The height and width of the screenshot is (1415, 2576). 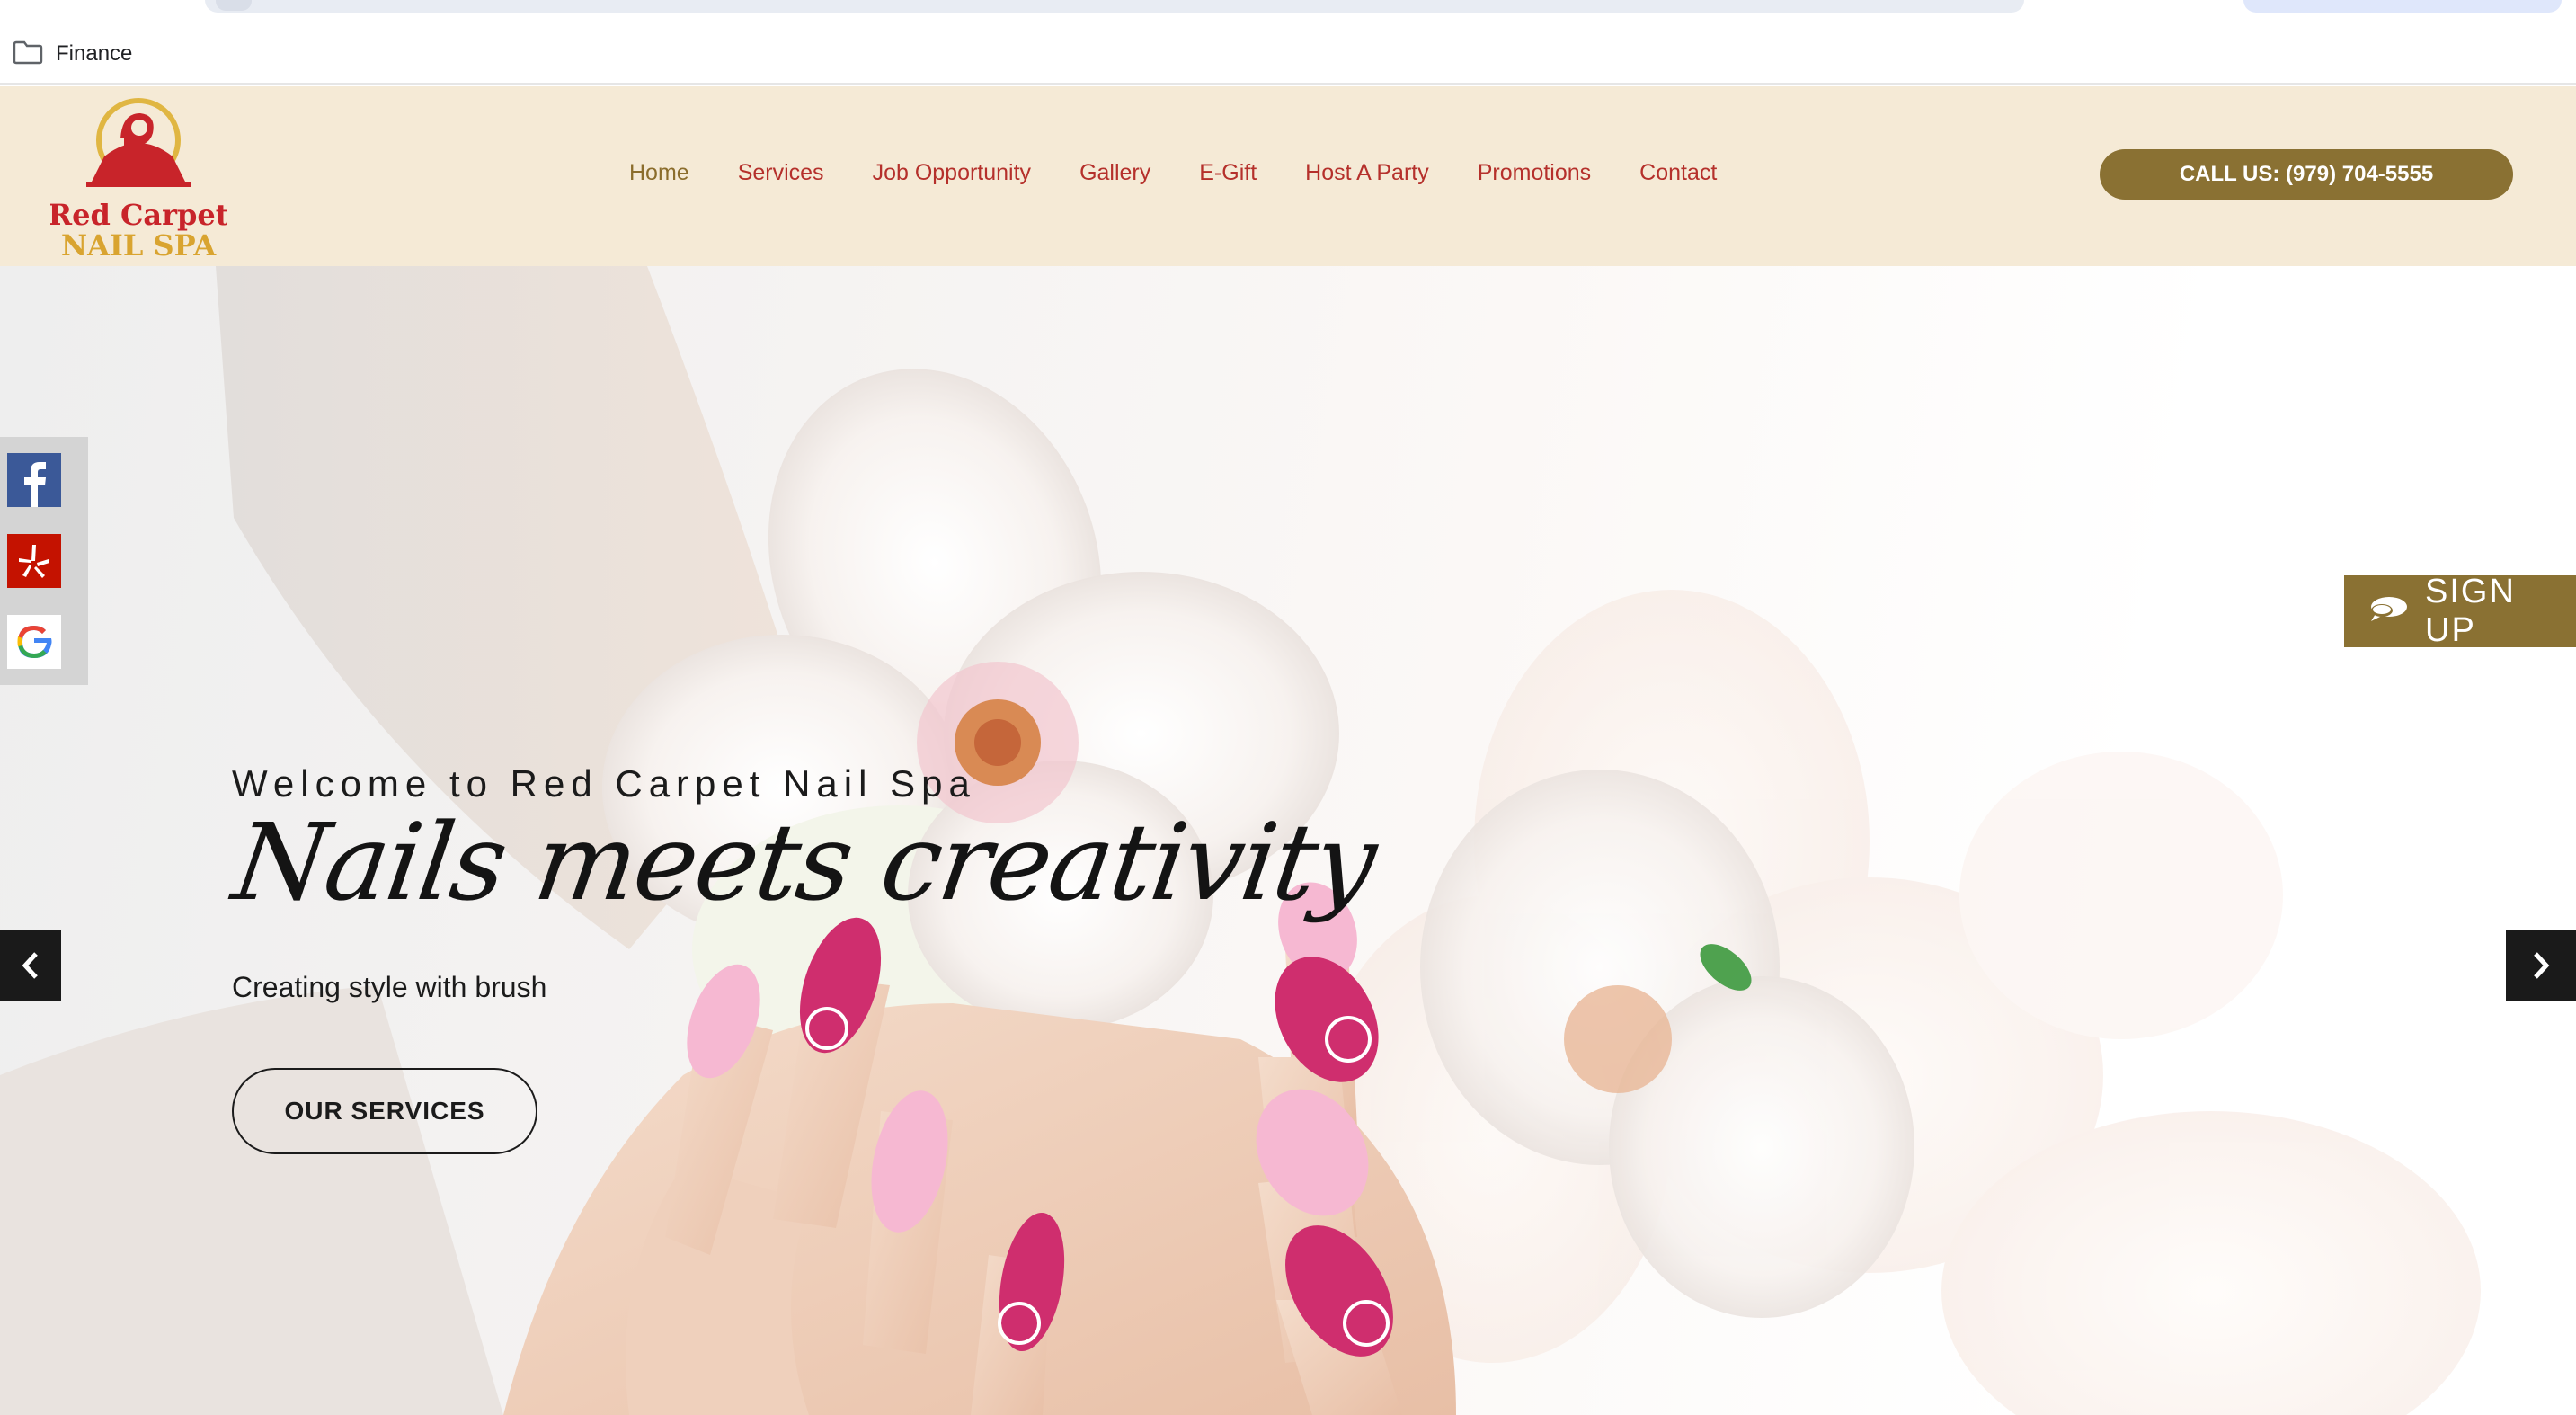 What do you see at coordinates (1288, 42) in the screenshot?
I see `browser-chrome: Finance` at bounding box center [1288, 42].